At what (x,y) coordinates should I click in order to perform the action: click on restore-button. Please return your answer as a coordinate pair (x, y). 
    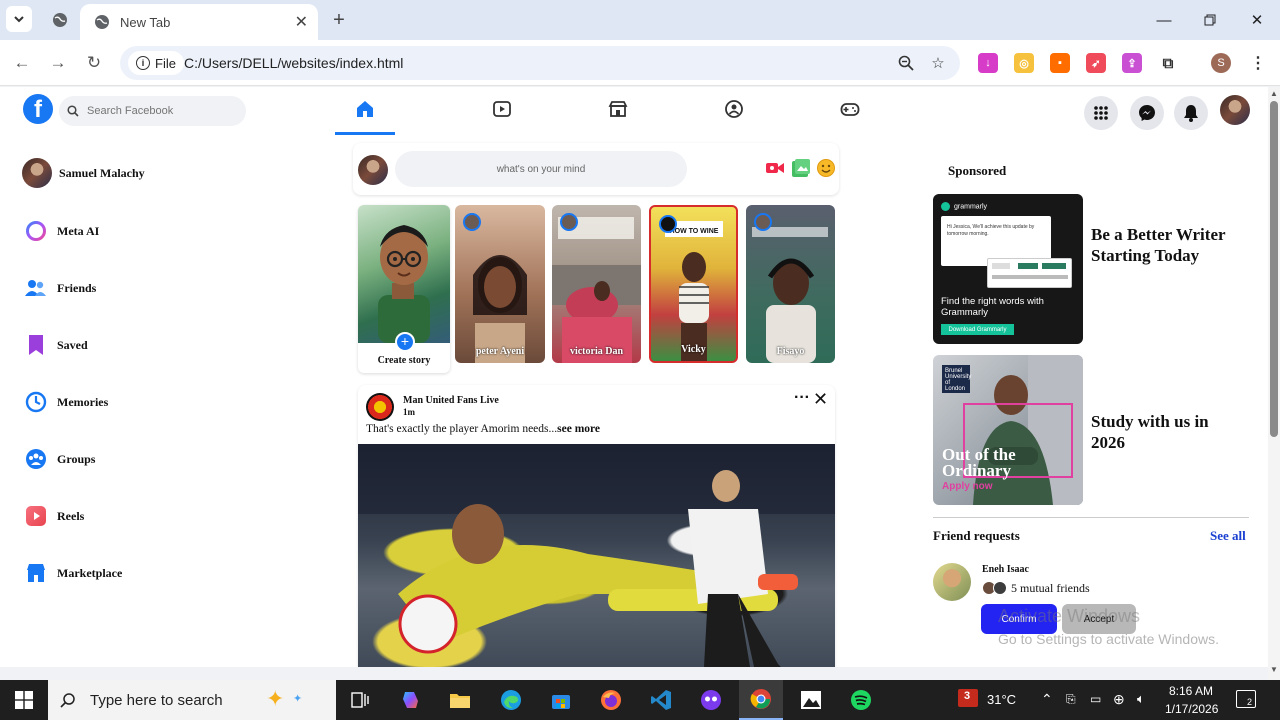
    Looking at the image, I should click on (1210, 20).